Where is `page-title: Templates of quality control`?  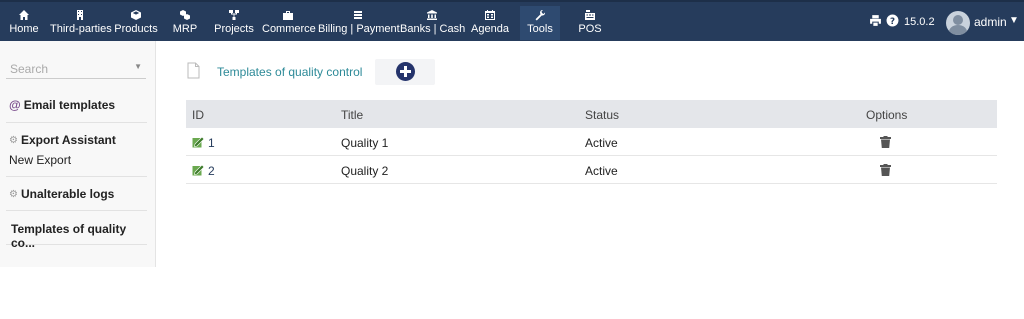
page-title: Templates of quality control is located at coordinates (290, 72).